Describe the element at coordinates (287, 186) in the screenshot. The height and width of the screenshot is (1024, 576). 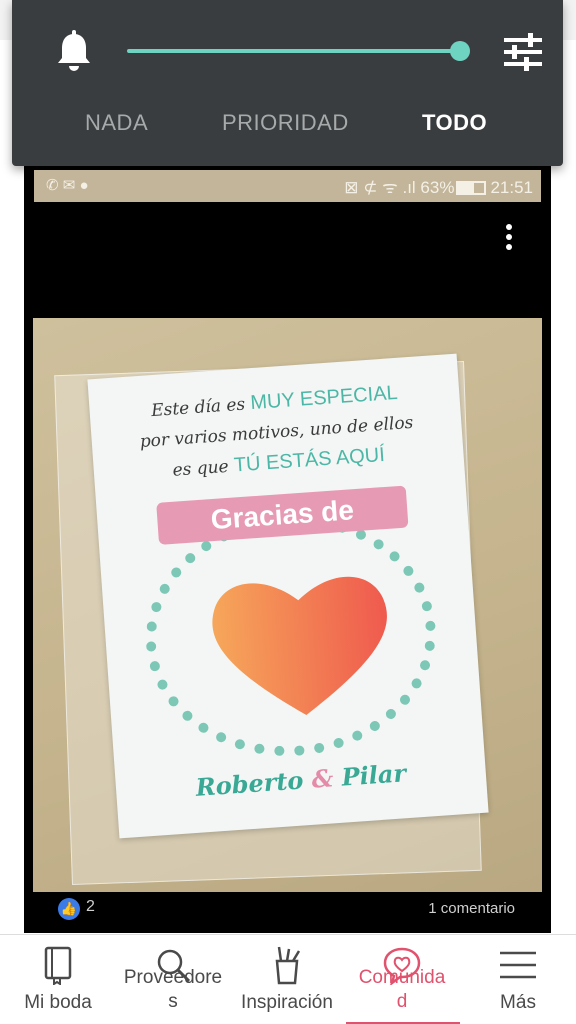
I see `photo-status-bar: ✆ ✉ ● ⊠ ⊄ ᯤ .ıl 63% 21:51` at that location.